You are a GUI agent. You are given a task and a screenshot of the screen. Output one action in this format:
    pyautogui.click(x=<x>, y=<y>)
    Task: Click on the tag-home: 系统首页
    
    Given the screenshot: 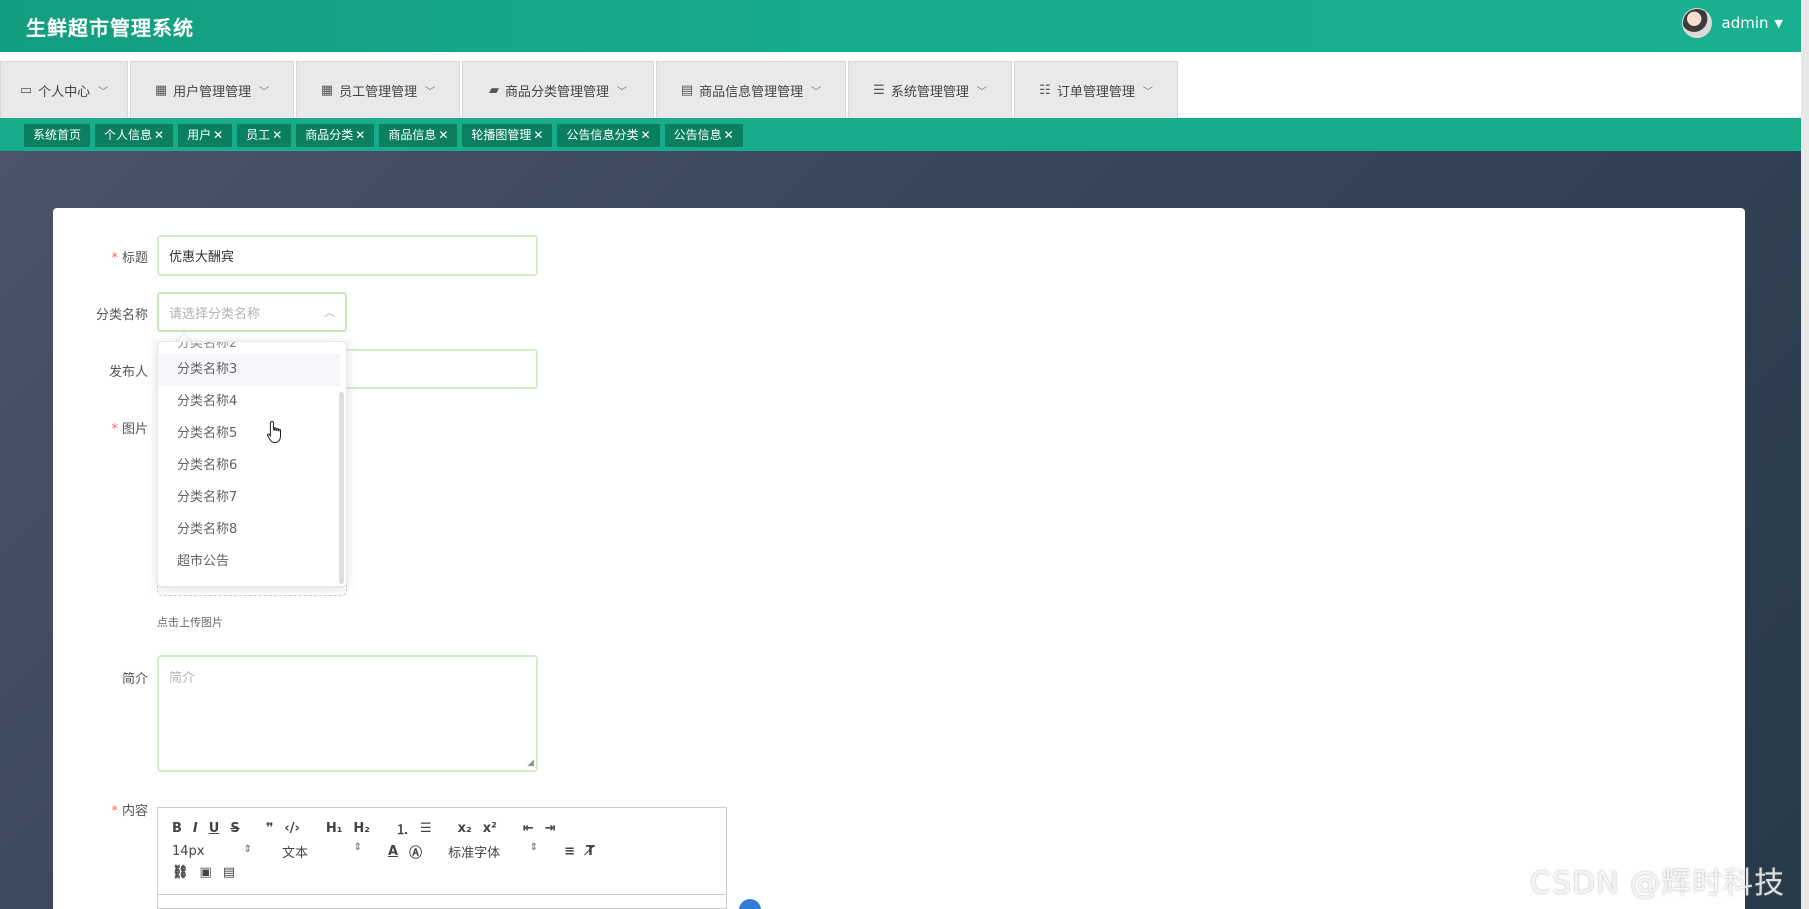 What is the action you would take?
    pyautogui.click(x=57, y=135)
    